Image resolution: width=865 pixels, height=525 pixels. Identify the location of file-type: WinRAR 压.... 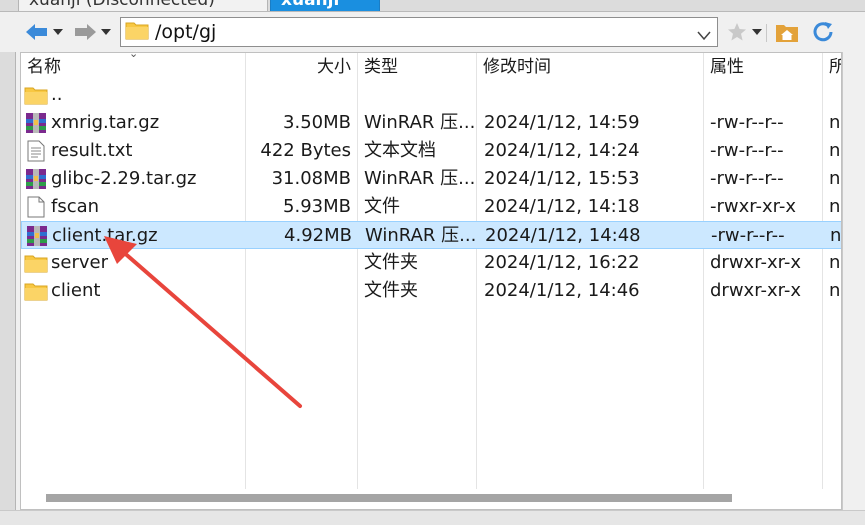
(420, 122).